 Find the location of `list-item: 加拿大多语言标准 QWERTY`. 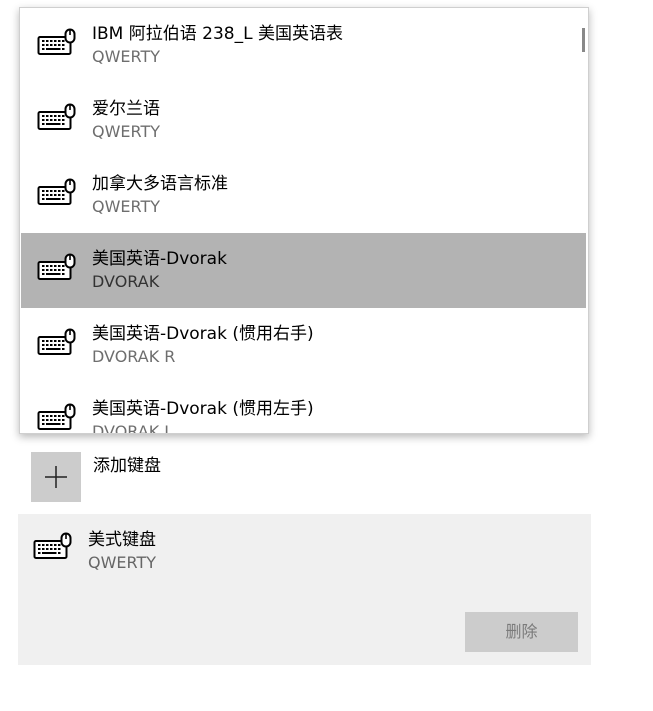

list-item: 加拿大多语言标准 QWERTY is located at coordinates (303, 195).